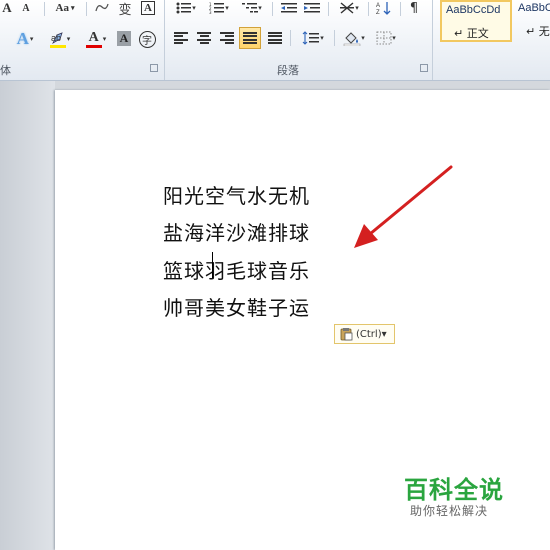 The image size is (550, 550). Describe the element at coordinates (236, 231) in the screenshot. I see `document-line-2: 盐海洋沙滩排球` at that location.